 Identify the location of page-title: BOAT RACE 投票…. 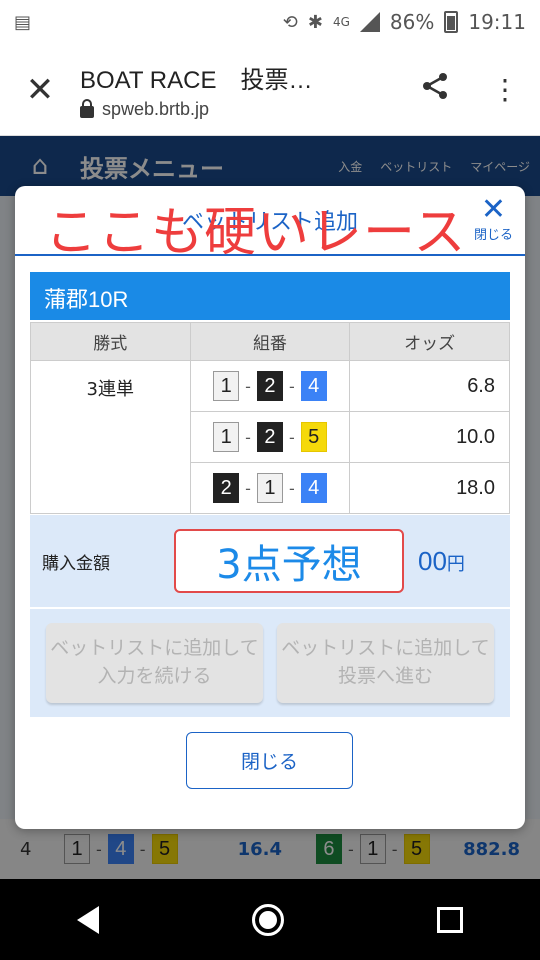
(196, 80).